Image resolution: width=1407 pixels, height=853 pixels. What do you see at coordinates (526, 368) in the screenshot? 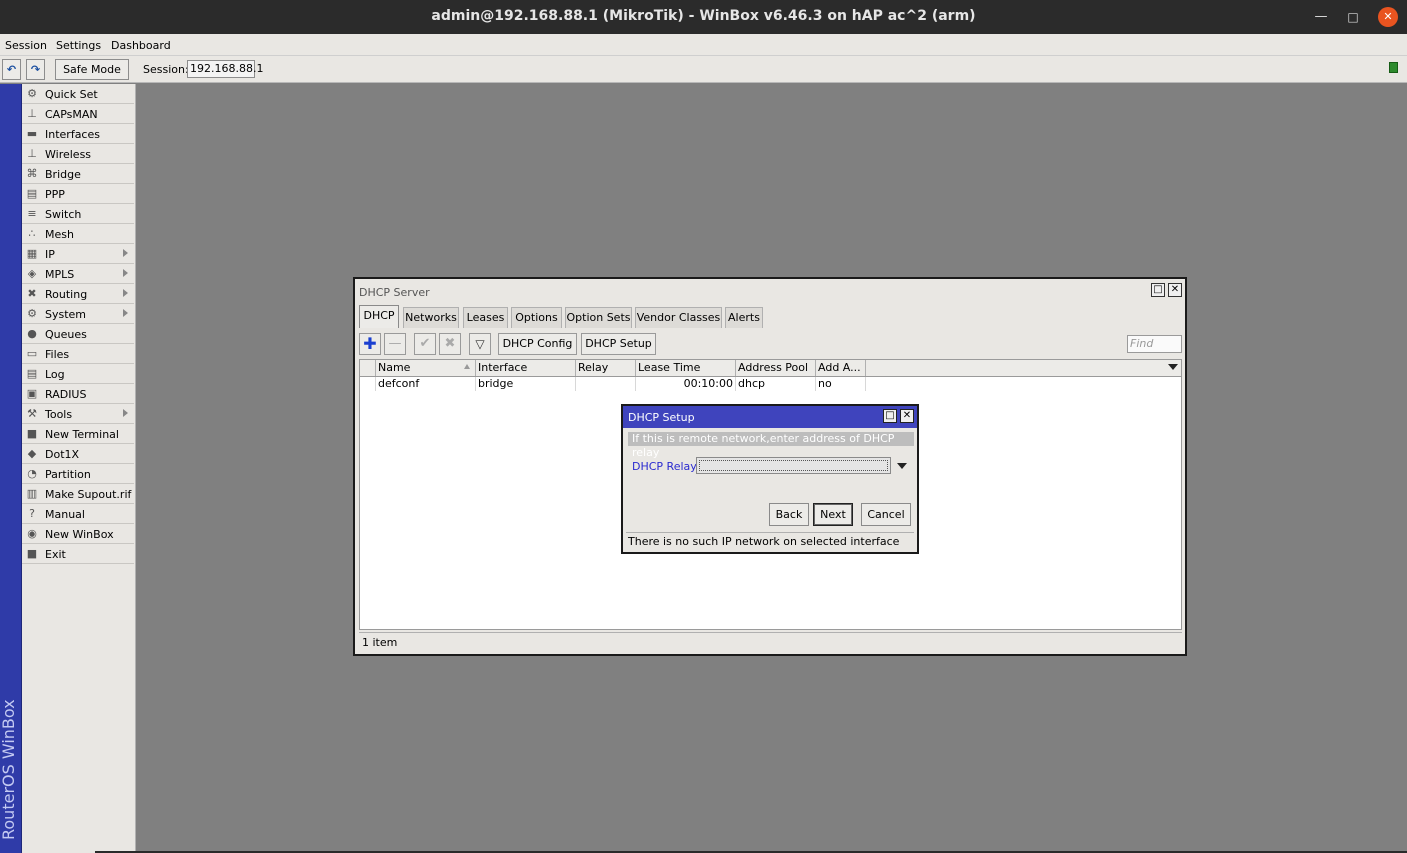
I see `column-interface: Interface` at bounding box center [526, 368].